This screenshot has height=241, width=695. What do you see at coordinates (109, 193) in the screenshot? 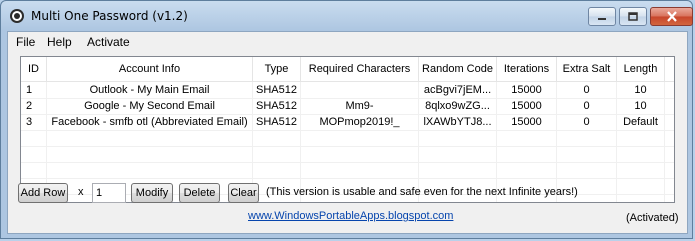
I see `count-input` at bounding box center [109, 193].